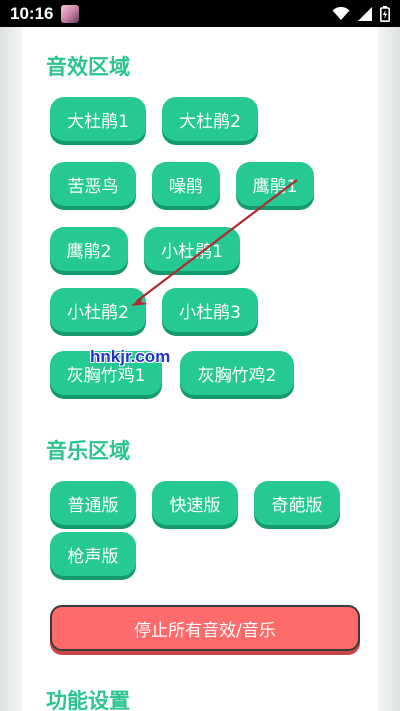 This screenshot has width=400, height=711. What do you see at coordinates (297, 503) in the screenshot?
I see `music-button-weird: 奇葩版` at bounding box center [297, 503].